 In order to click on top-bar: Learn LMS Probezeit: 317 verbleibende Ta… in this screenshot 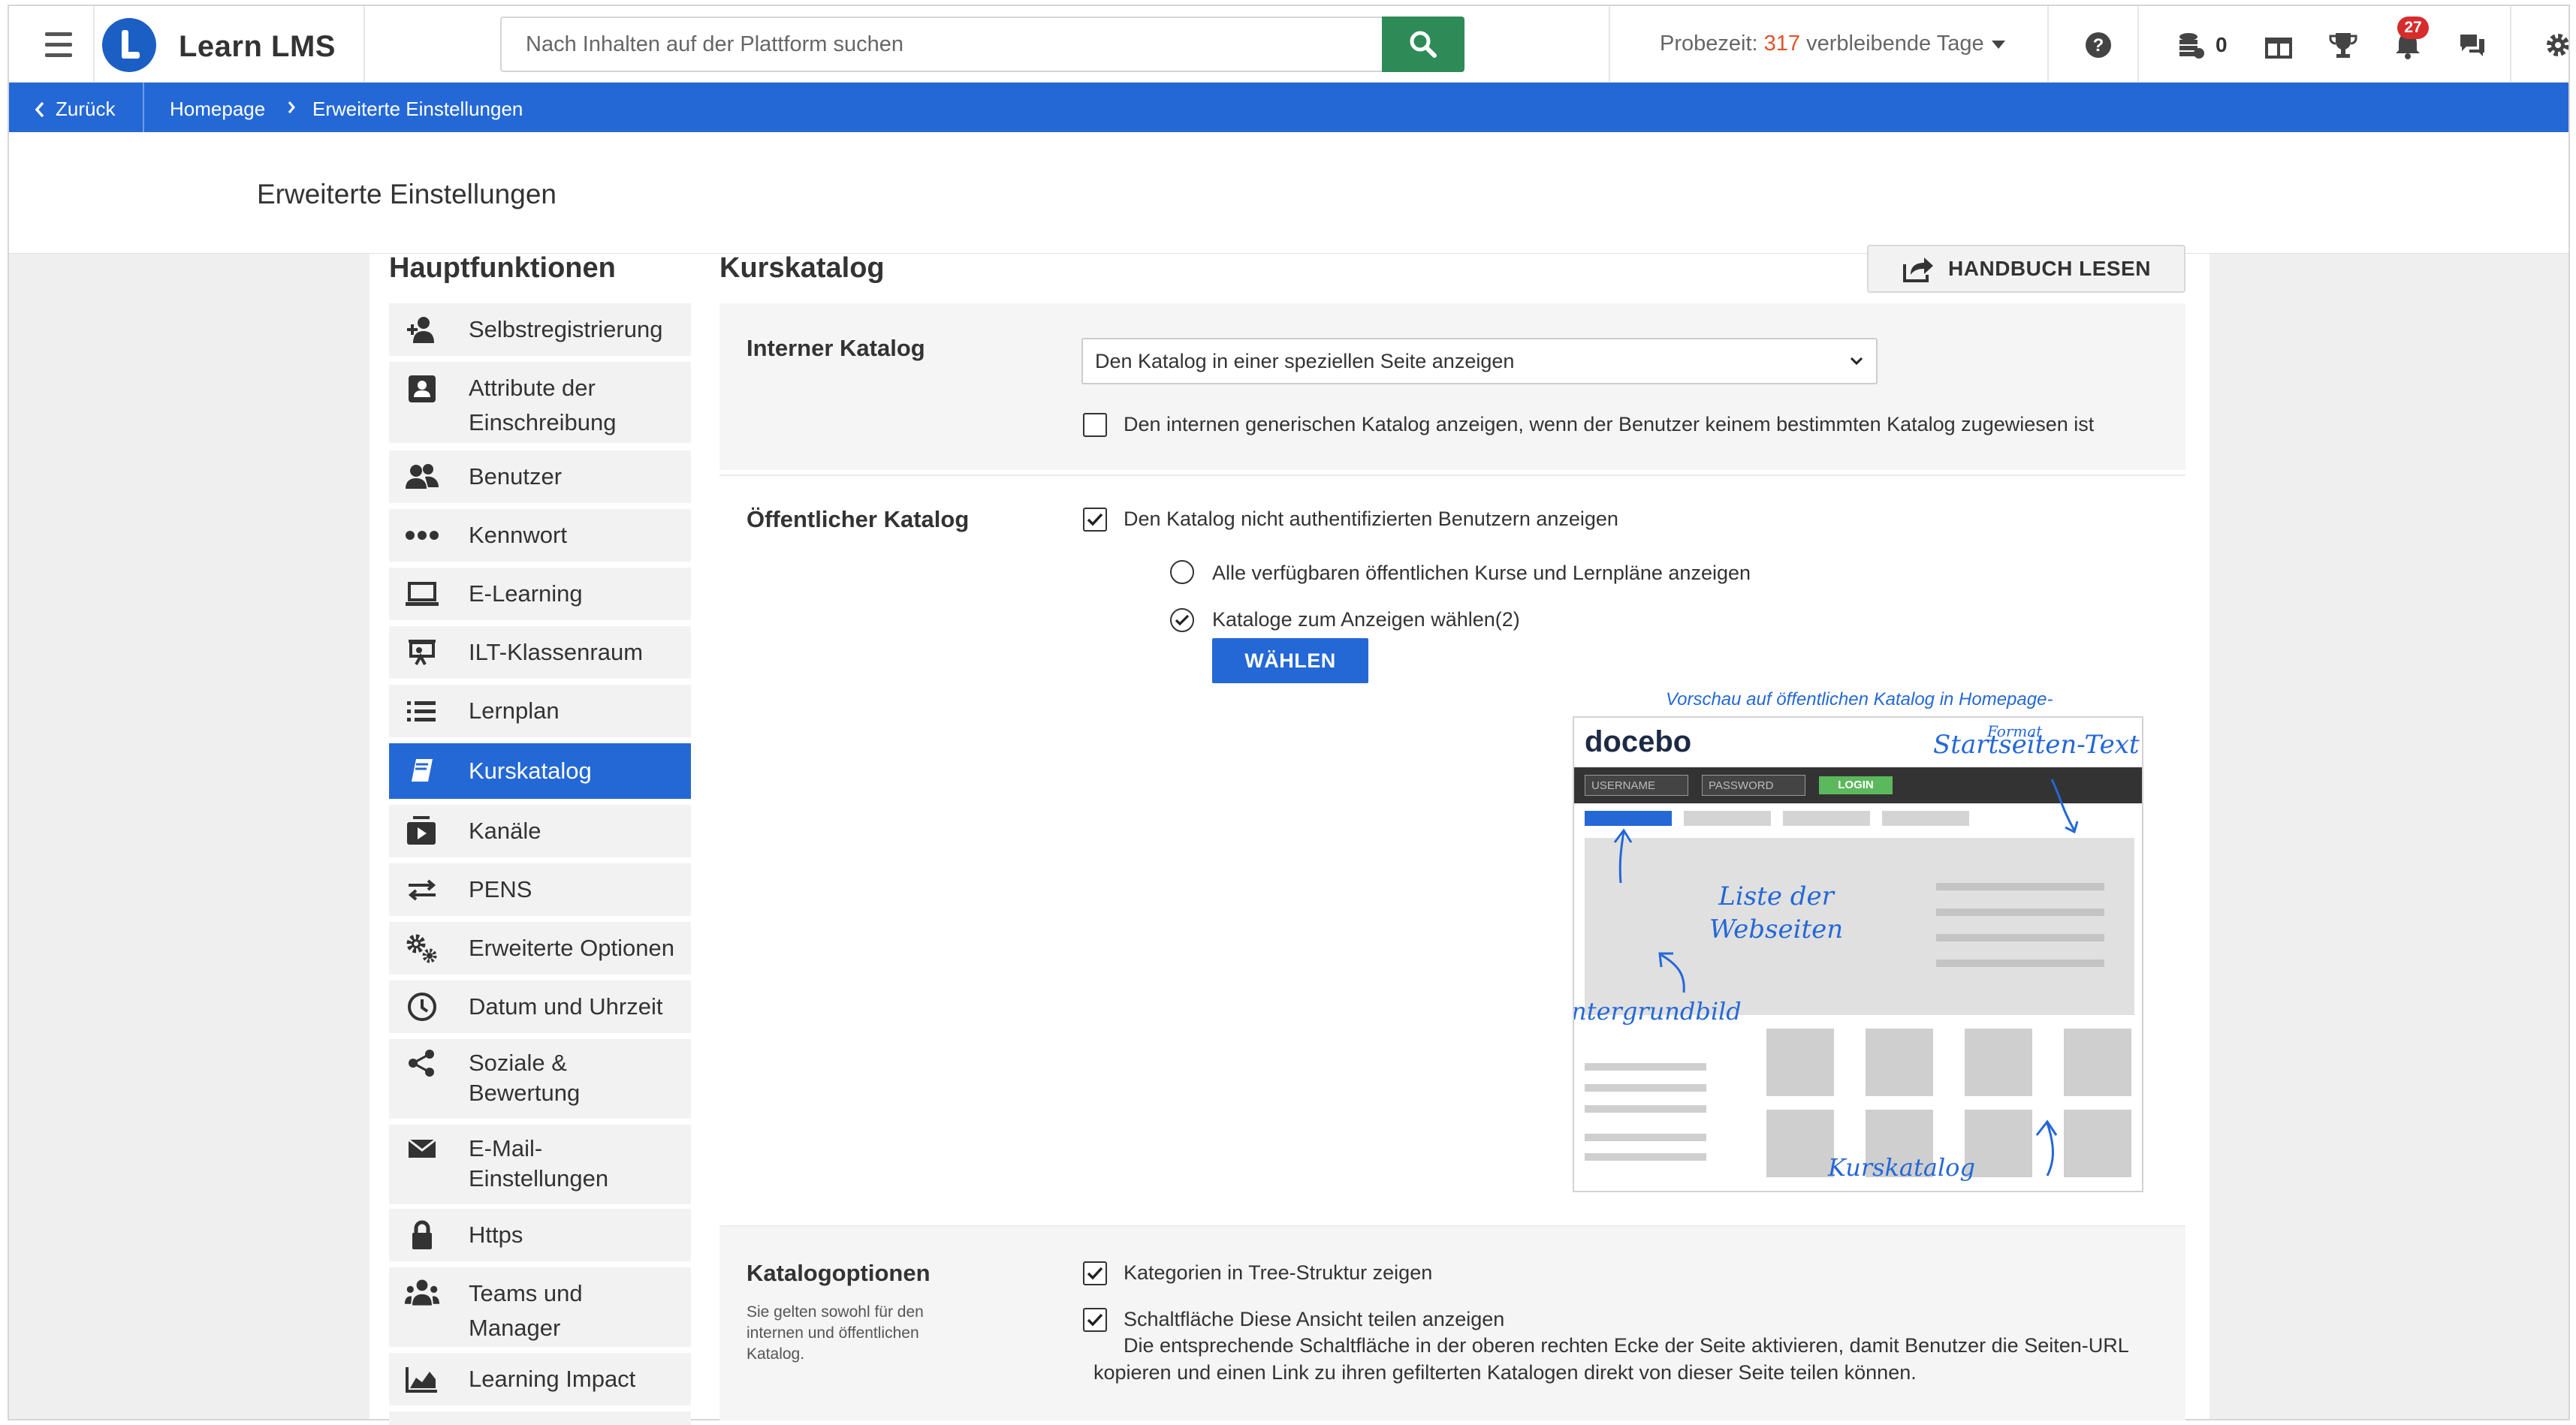, I will do `click(1288, 44)`.